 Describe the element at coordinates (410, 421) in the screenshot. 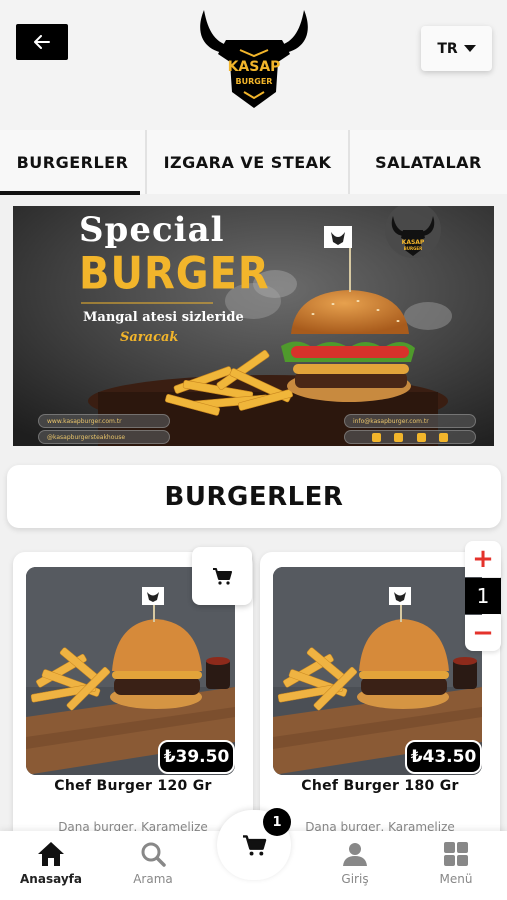

I see `banner-email: info@kasapburger.com.tr` at that location.